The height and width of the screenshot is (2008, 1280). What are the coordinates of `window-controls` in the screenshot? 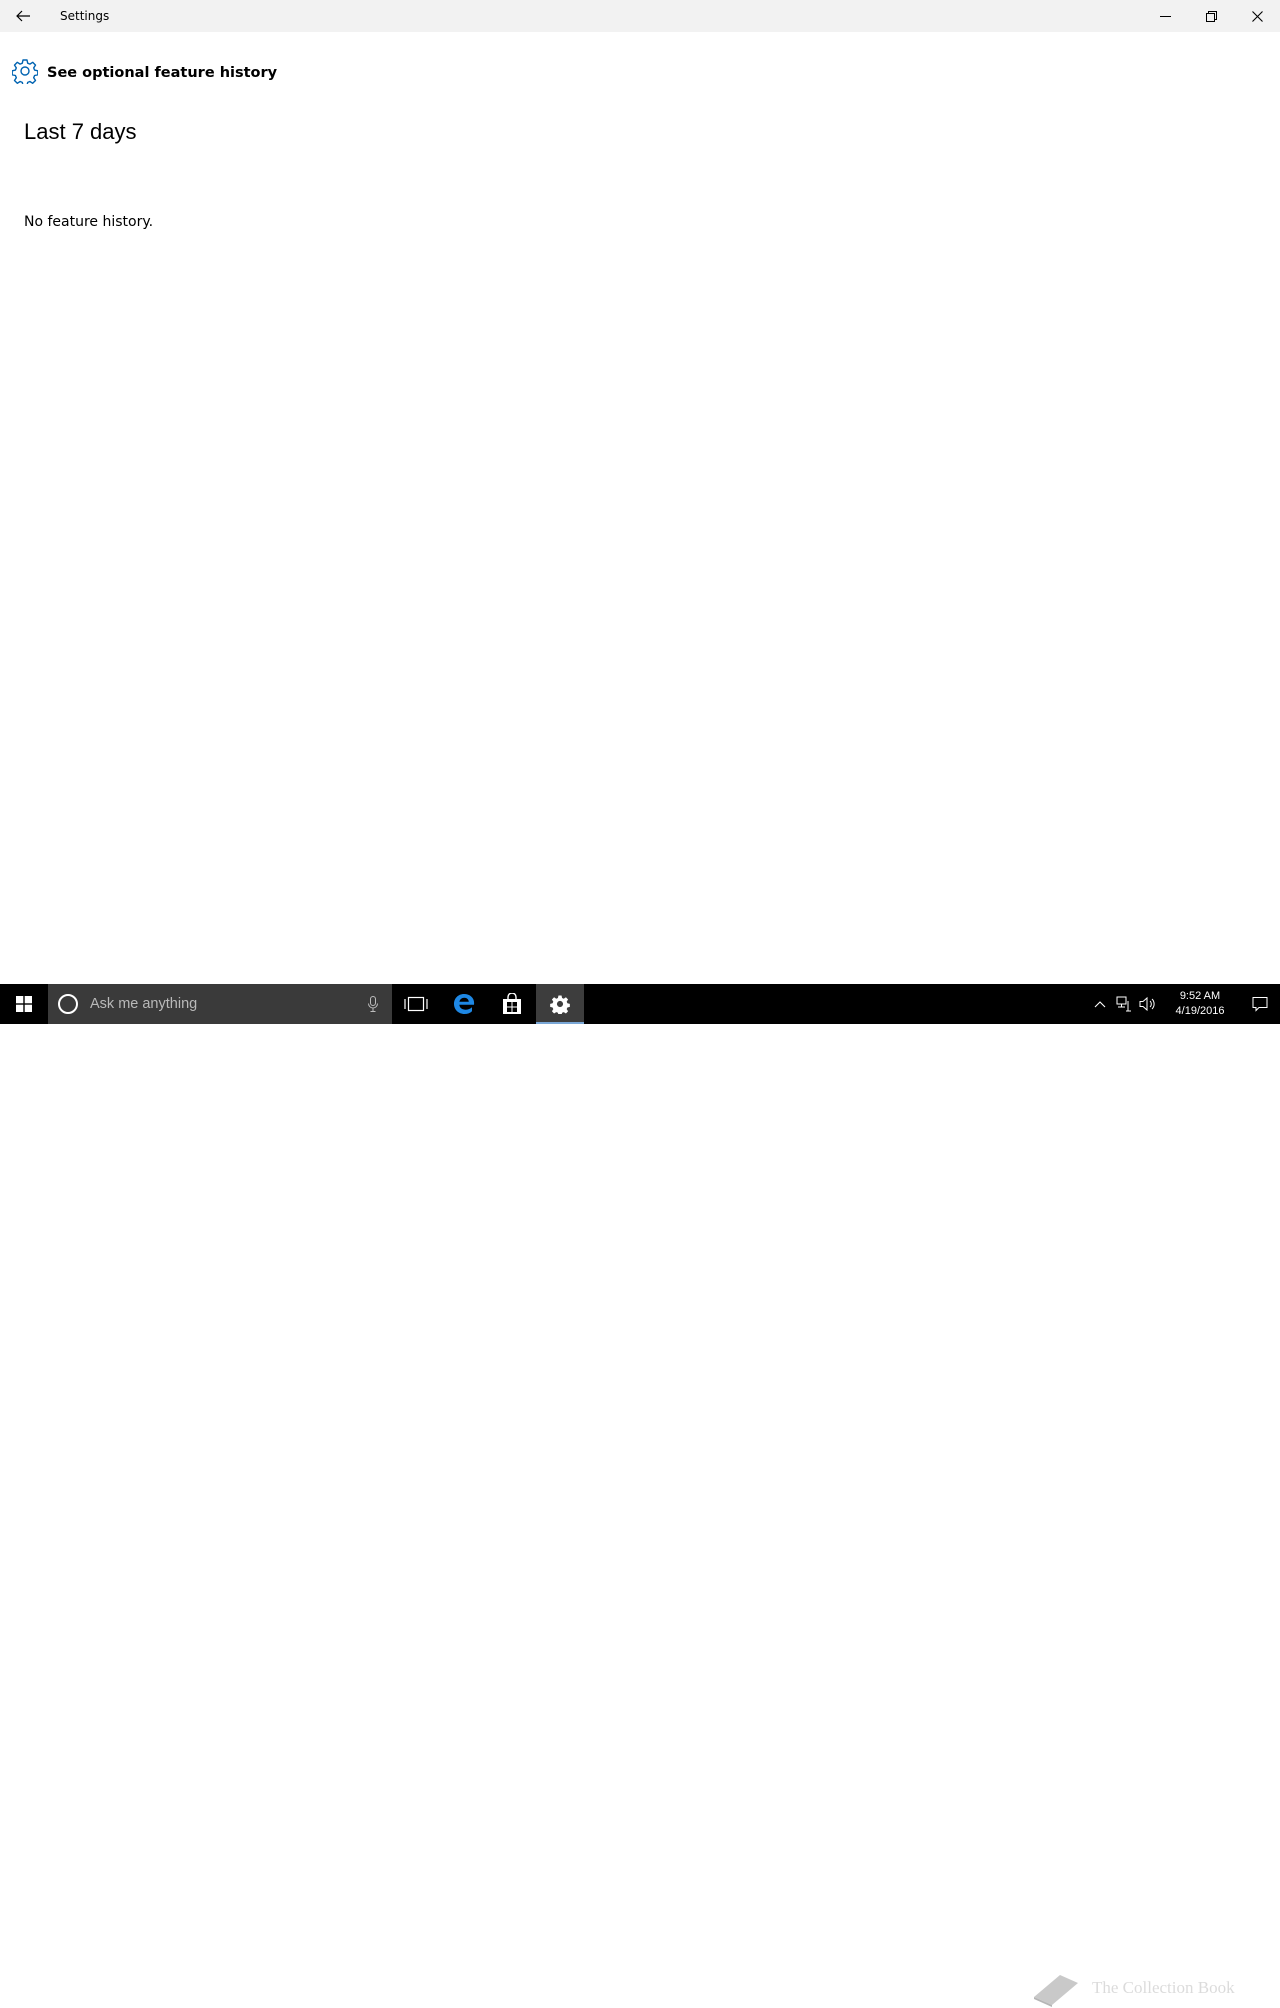 It's located at (1211, 16).